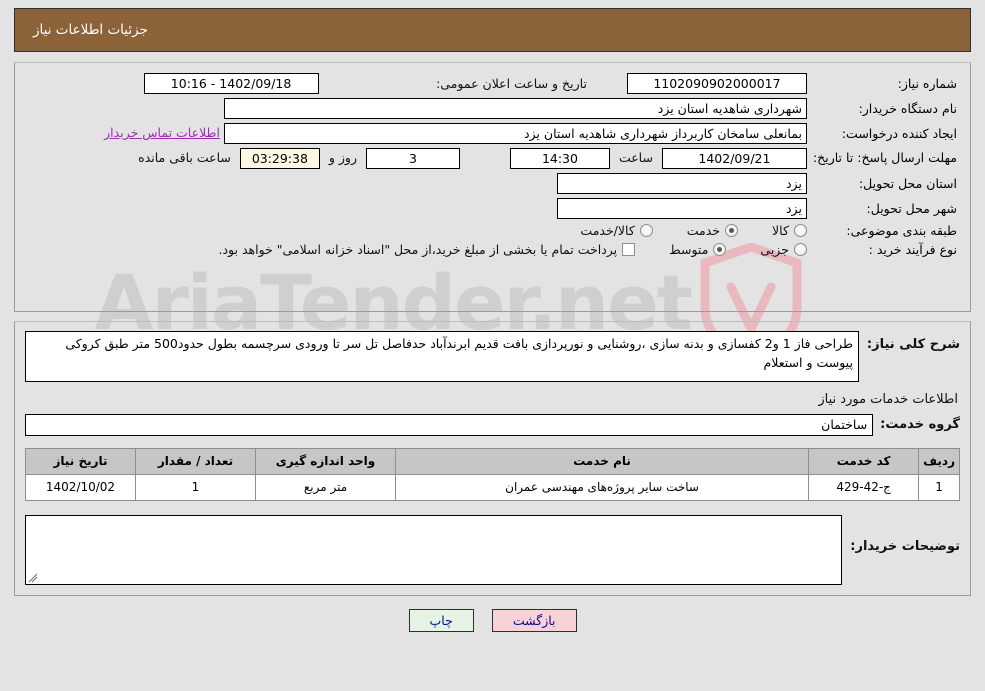 This screenshot has height=691, width=985. Describe the element at coordinates (184, 157) in the screenshot. I see `label-countdown: ساعت باقی مانده` at that location.